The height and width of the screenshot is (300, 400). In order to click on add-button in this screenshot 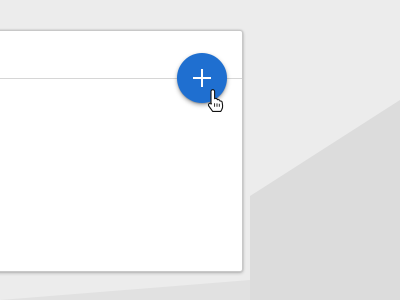, I will do `click(202, 78)`.